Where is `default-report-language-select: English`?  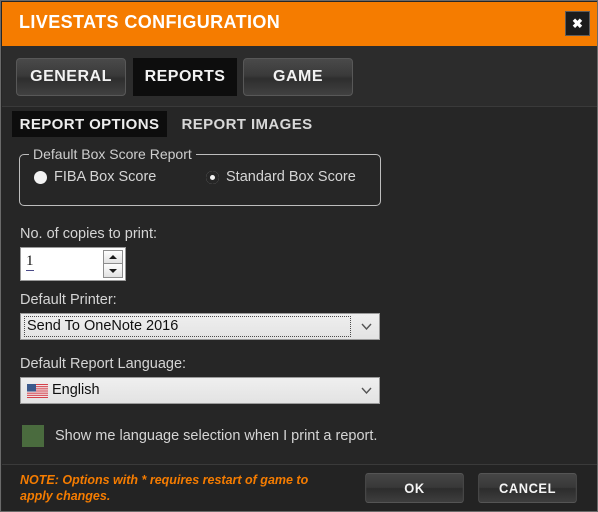 default-report-language-select: English is located at coordinates (200, 390).